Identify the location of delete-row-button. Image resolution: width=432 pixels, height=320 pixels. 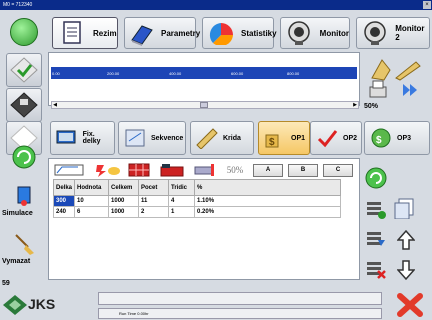
(376, 270).